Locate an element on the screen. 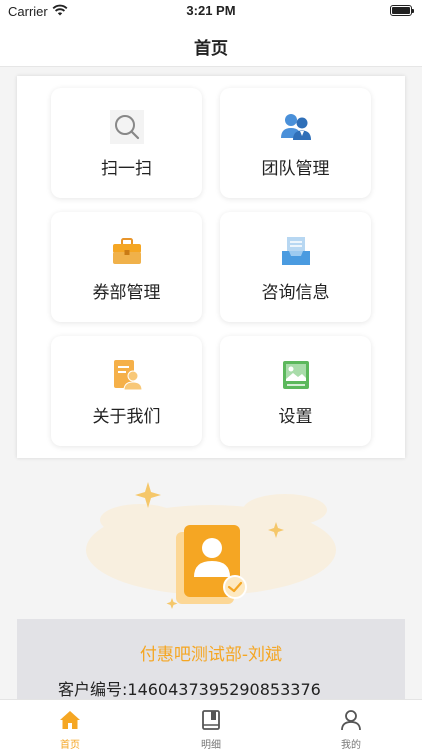 Image resolution: width=422 pixels, height=751 pixels. grid-item-team: 团队管理 is located at coordinates (295, 143).